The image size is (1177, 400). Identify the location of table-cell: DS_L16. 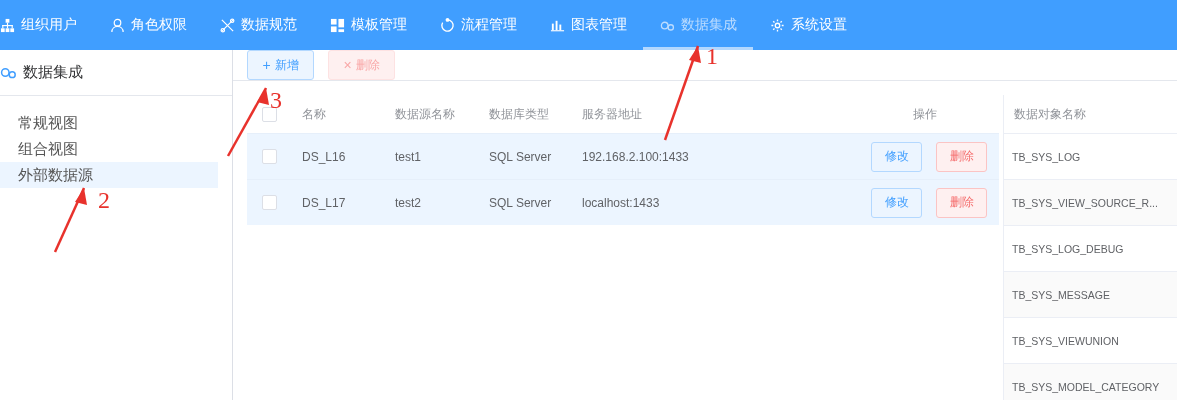
(324, 156).